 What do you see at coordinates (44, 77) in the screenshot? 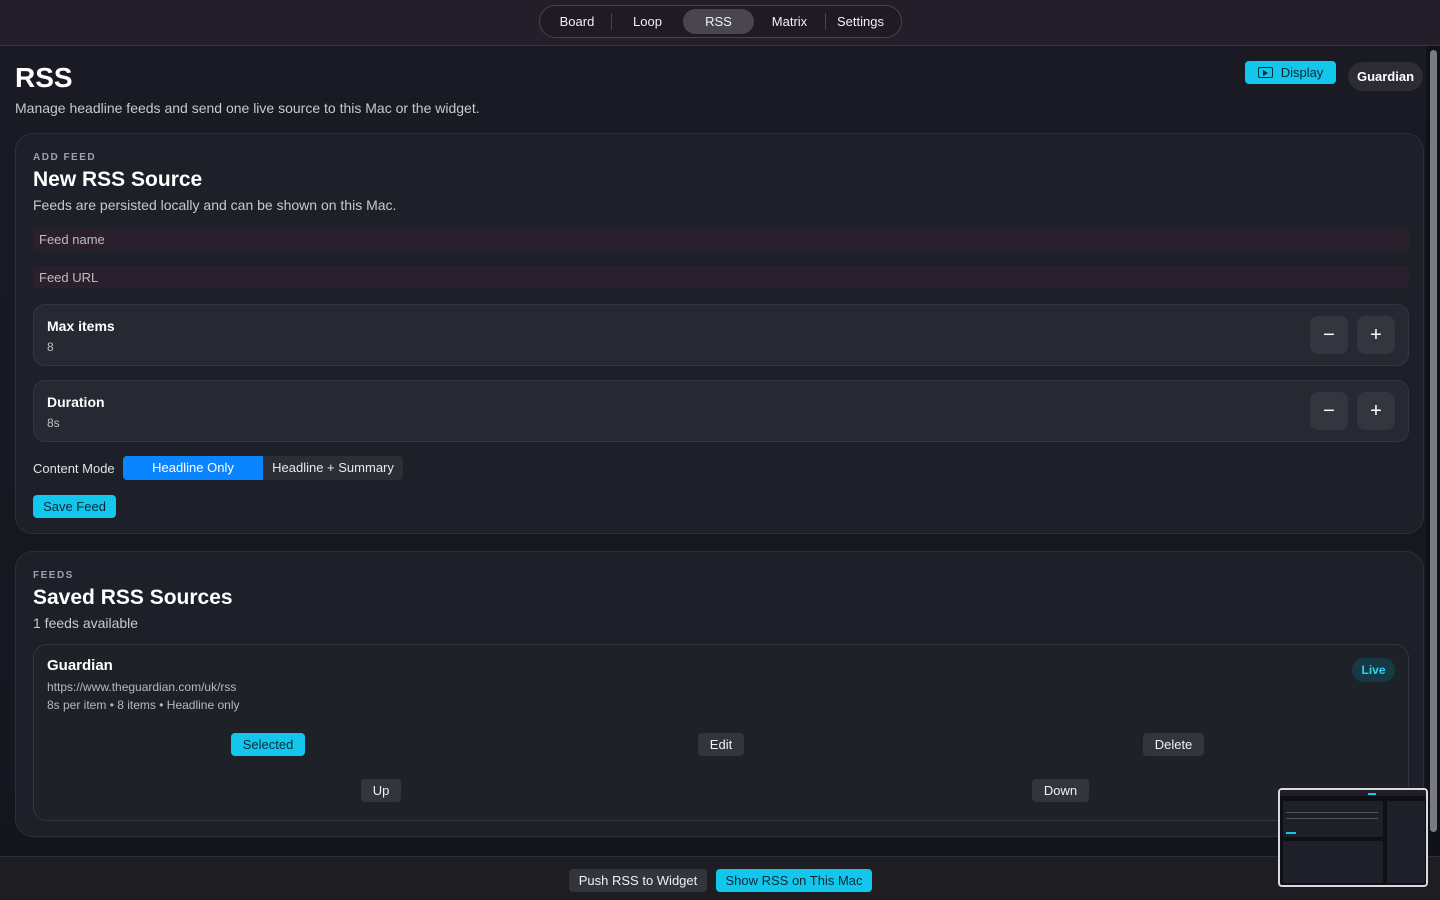
I see `page-title: RSS` at bounding box center [44, 77].